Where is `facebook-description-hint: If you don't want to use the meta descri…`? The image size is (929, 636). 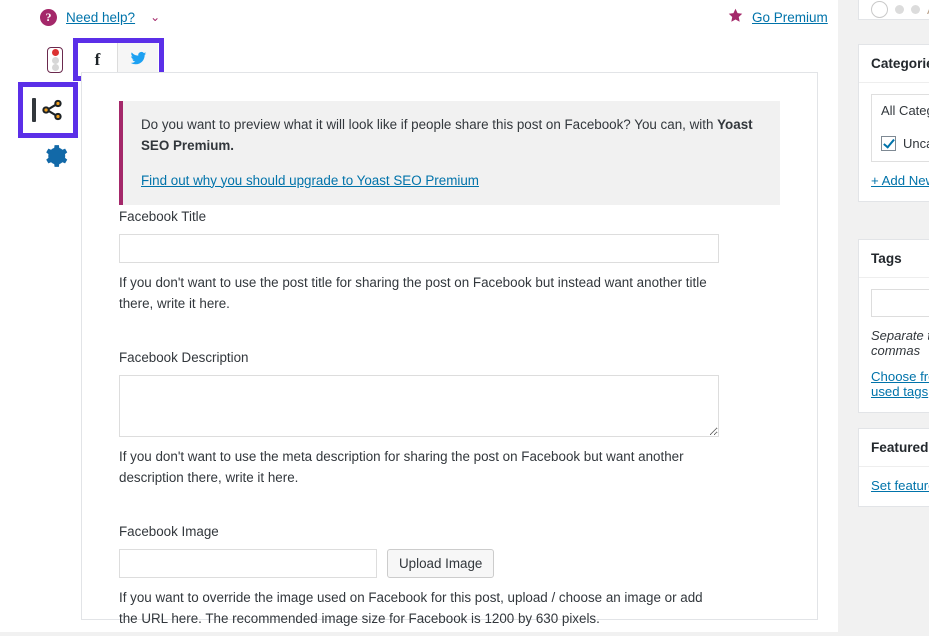 facebook-description-hint: If you don't want to use the meta descri… is located at coordinates (401, 467).